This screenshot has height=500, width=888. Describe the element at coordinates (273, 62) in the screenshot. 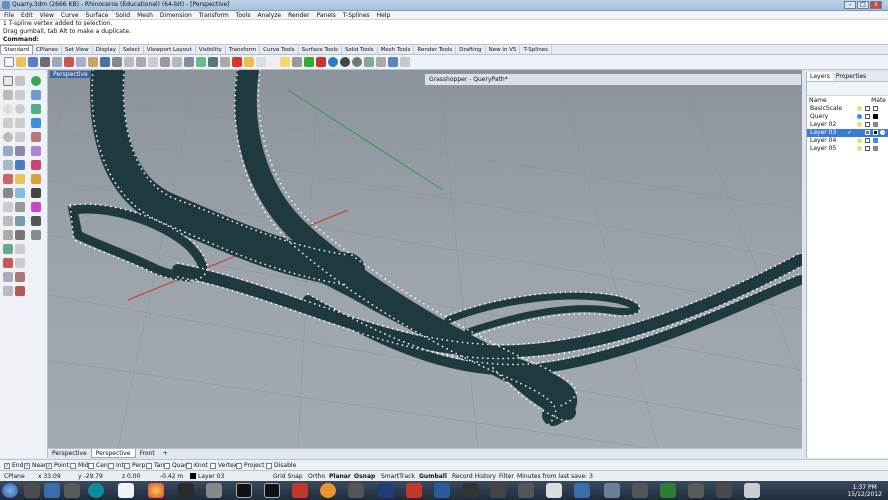

I see `properties-icon` at that location.